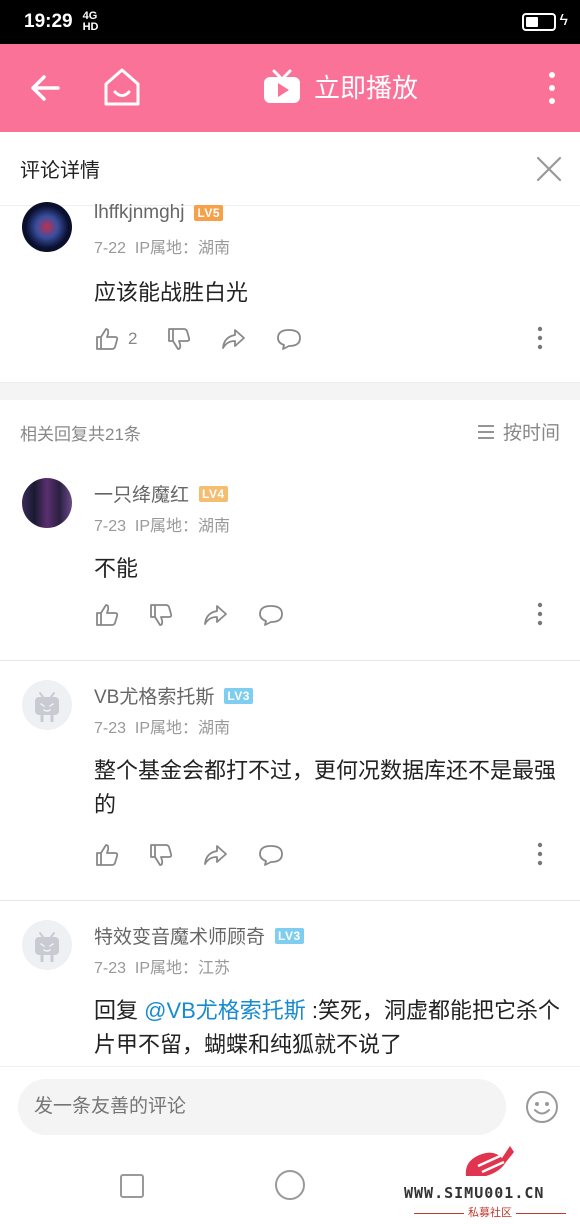 Image resolution: width=580 pixels, height=1224 pixels. What do you see at coordinates (213, 493) in the screenshot?
I see `level-badge: LV4` at bounding box center [213, 493].